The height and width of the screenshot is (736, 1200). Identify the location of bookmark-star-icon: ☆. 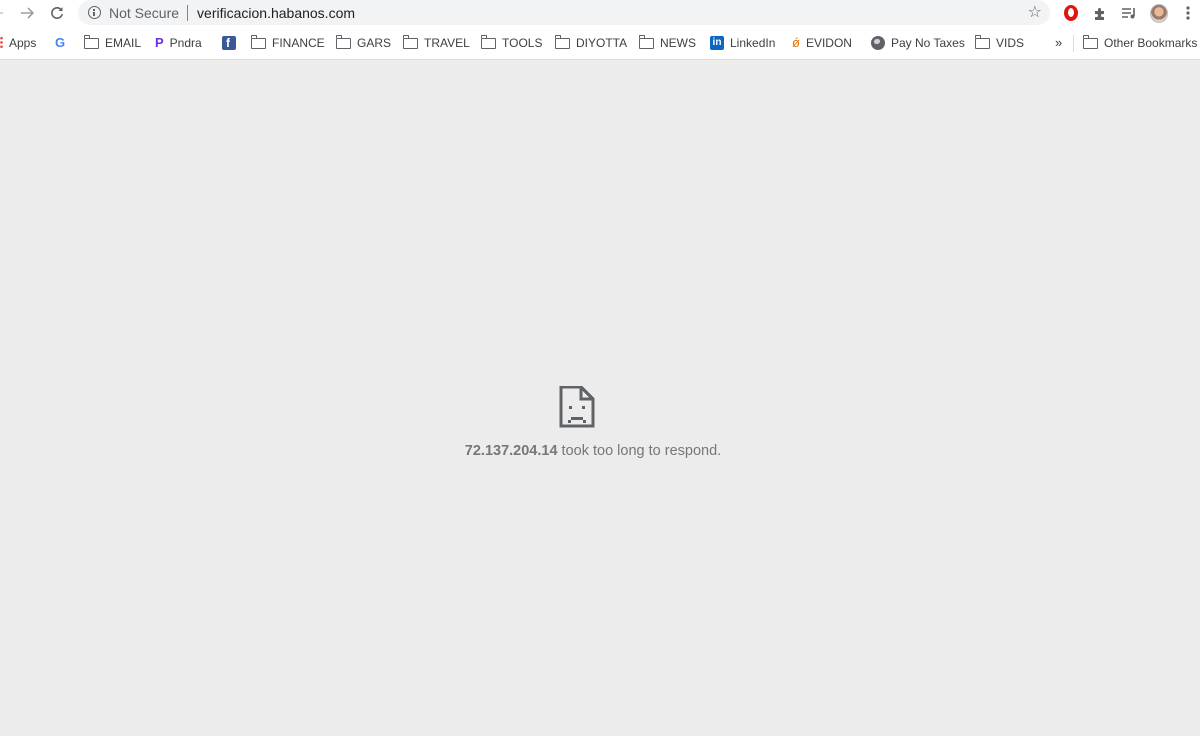
(1035, 12).